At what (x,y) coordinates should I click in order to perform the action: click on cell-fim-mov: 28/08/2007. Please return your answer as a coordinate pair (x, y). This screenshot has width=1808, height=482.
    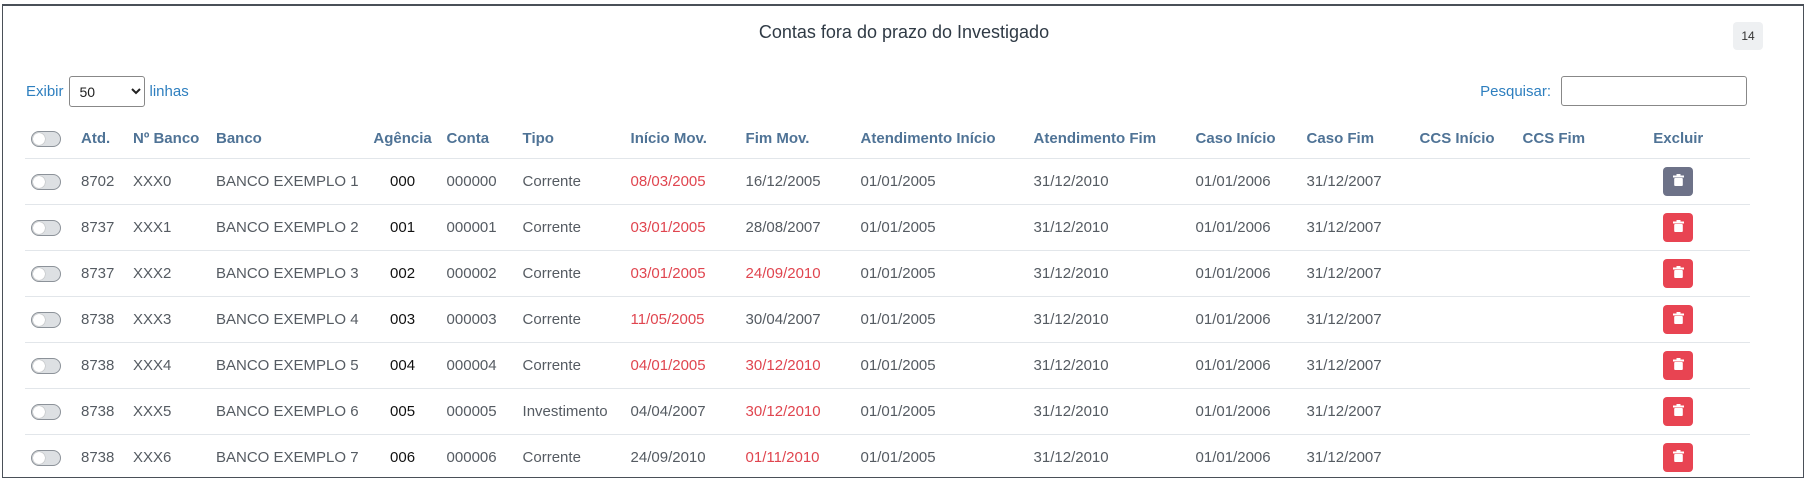
    Looking at the image, I should click on (797, 227).